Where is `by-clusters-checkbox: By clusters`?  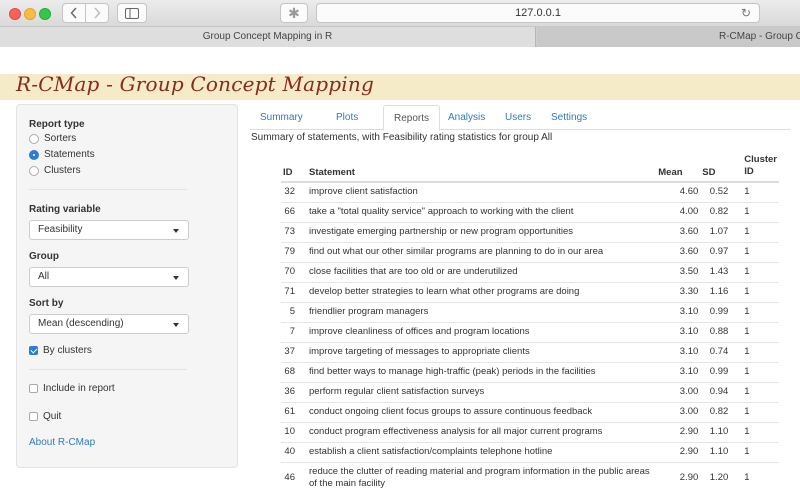 by-clusters-checkbox: By clusters is located at coordinates (60, 350).